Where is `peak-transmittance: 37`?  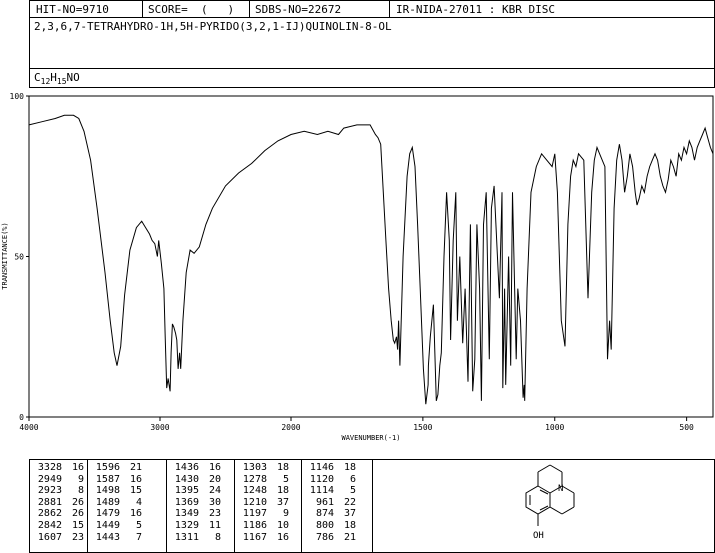
peak-transmittance: 37 is located at coordinates (349, 514).